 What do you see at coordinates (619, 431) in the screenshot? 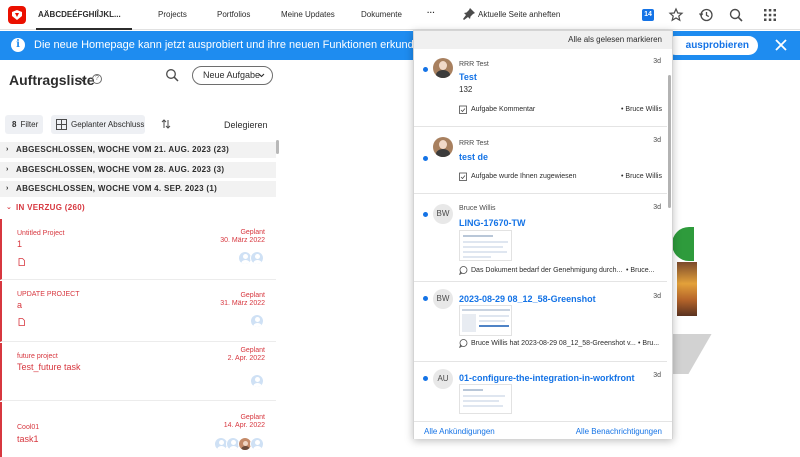
I see `all-notifications-link: Alle Benachrichtigungen` at bounding box center [619, 431].